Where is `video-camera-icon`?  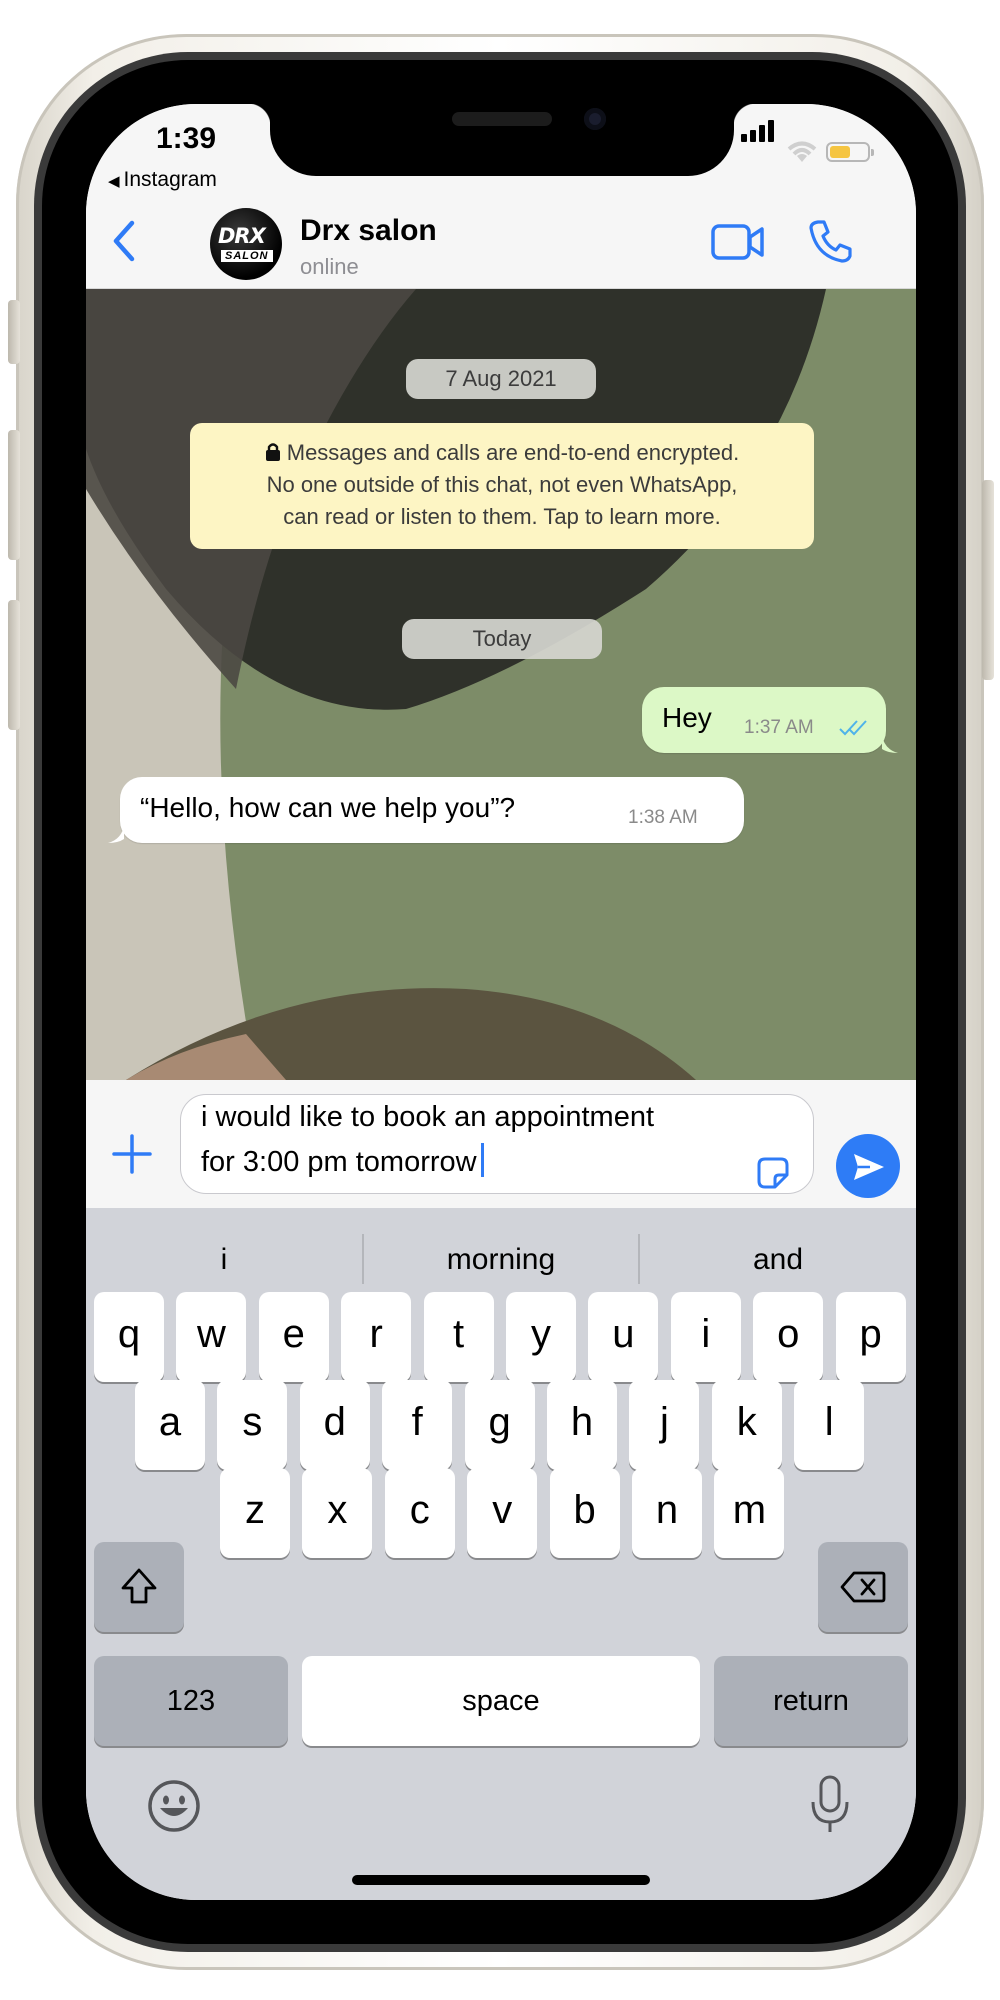 video-camera-icon is located at coordinates (738, 242).